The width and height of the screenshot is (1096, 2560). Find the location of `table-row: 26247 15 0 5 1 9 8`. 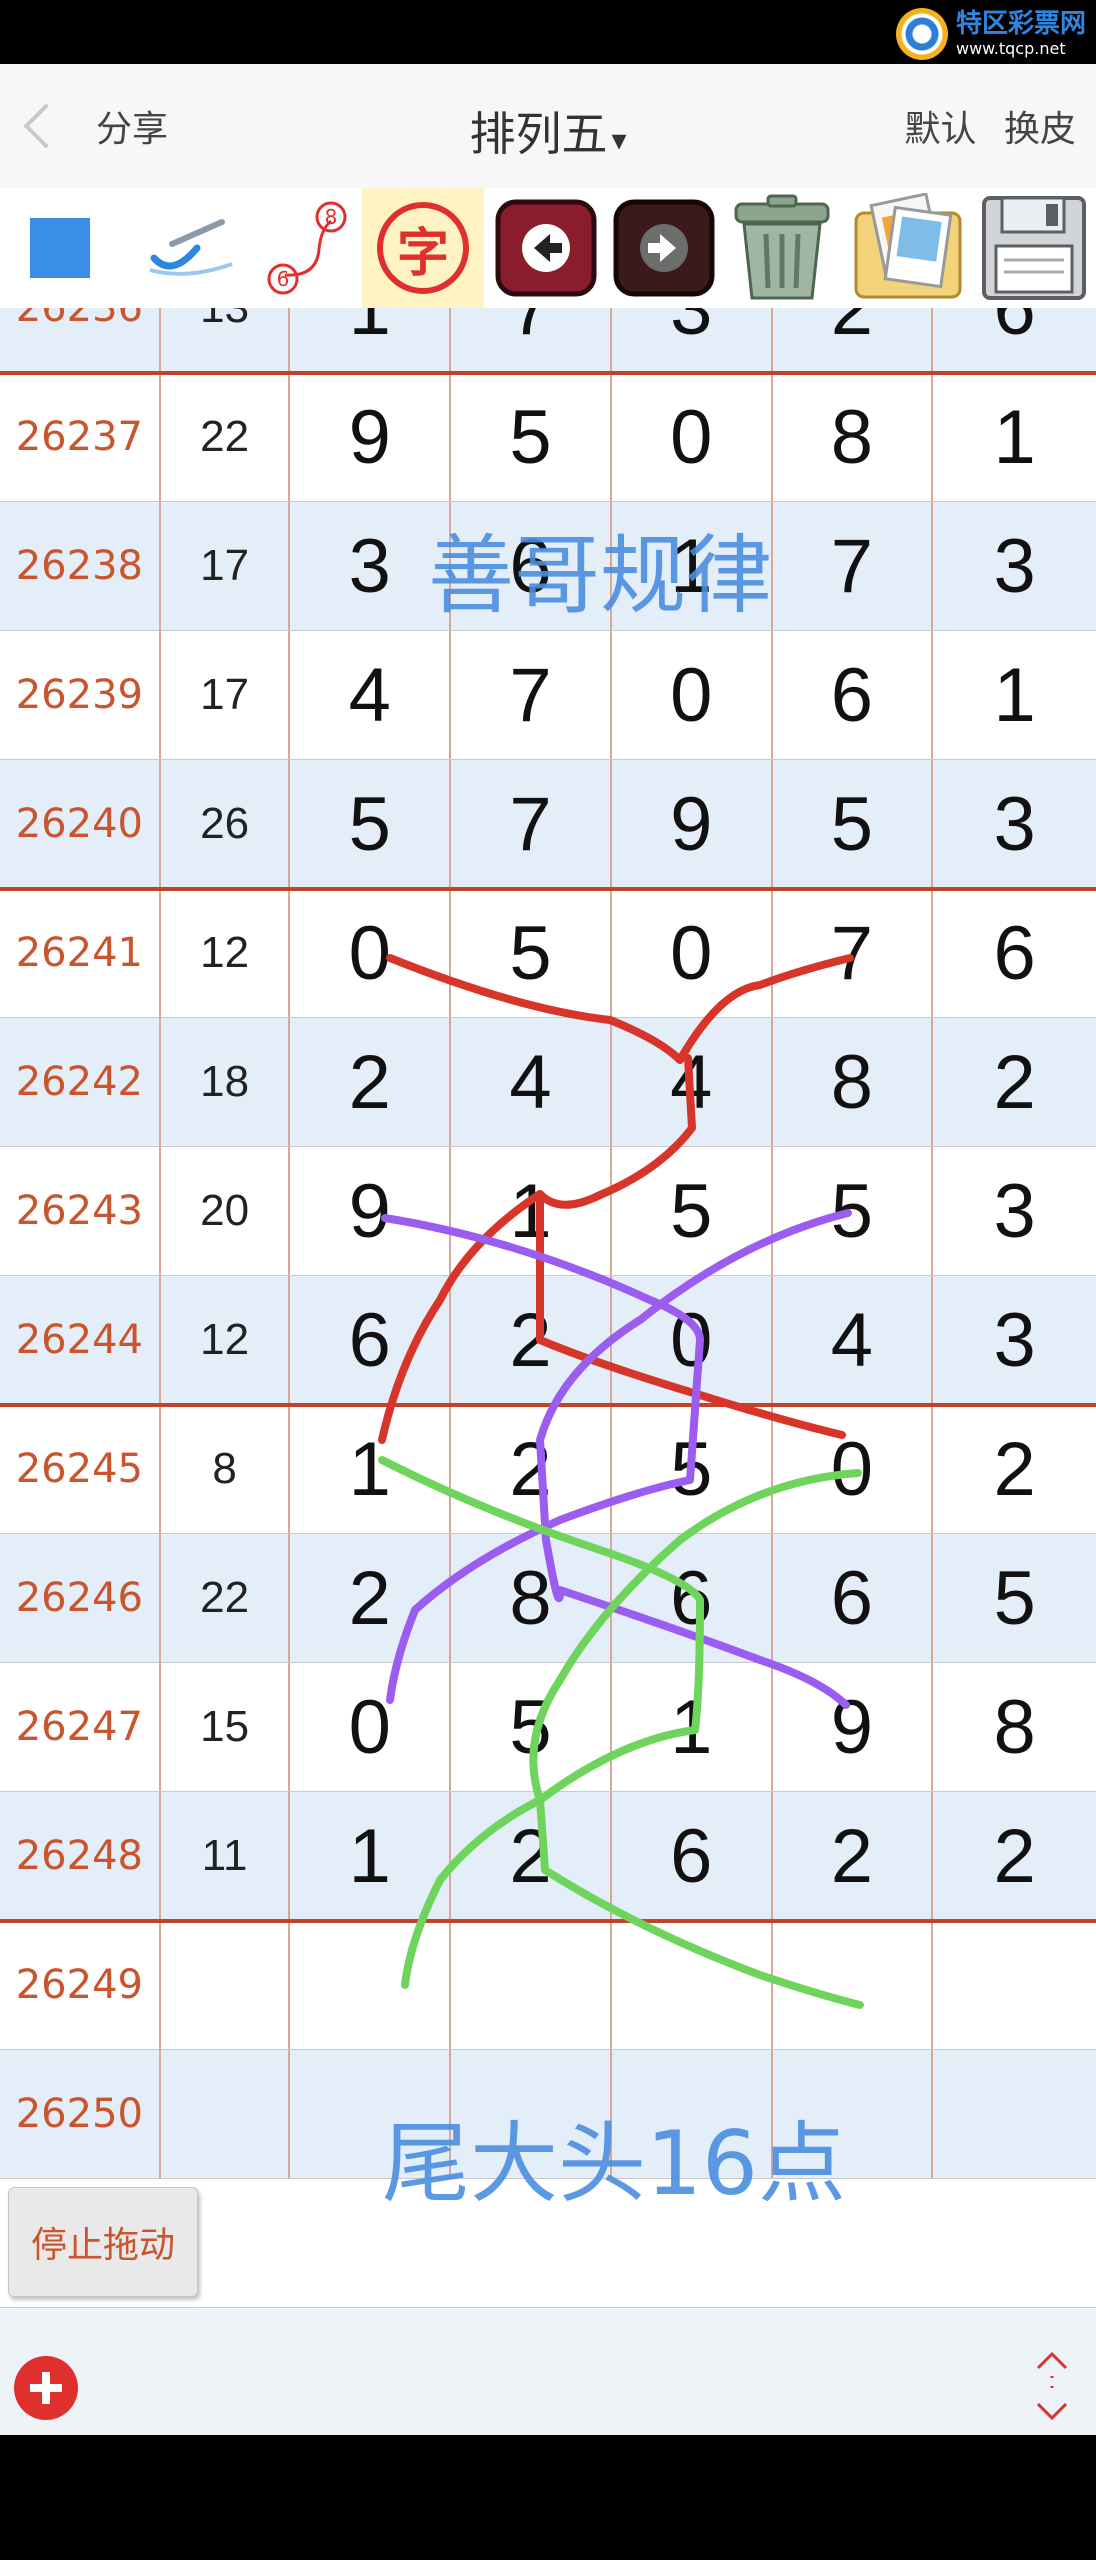

table-row: 26247 15 0 5 1 9 8 is located at coordinates (548, 1727).